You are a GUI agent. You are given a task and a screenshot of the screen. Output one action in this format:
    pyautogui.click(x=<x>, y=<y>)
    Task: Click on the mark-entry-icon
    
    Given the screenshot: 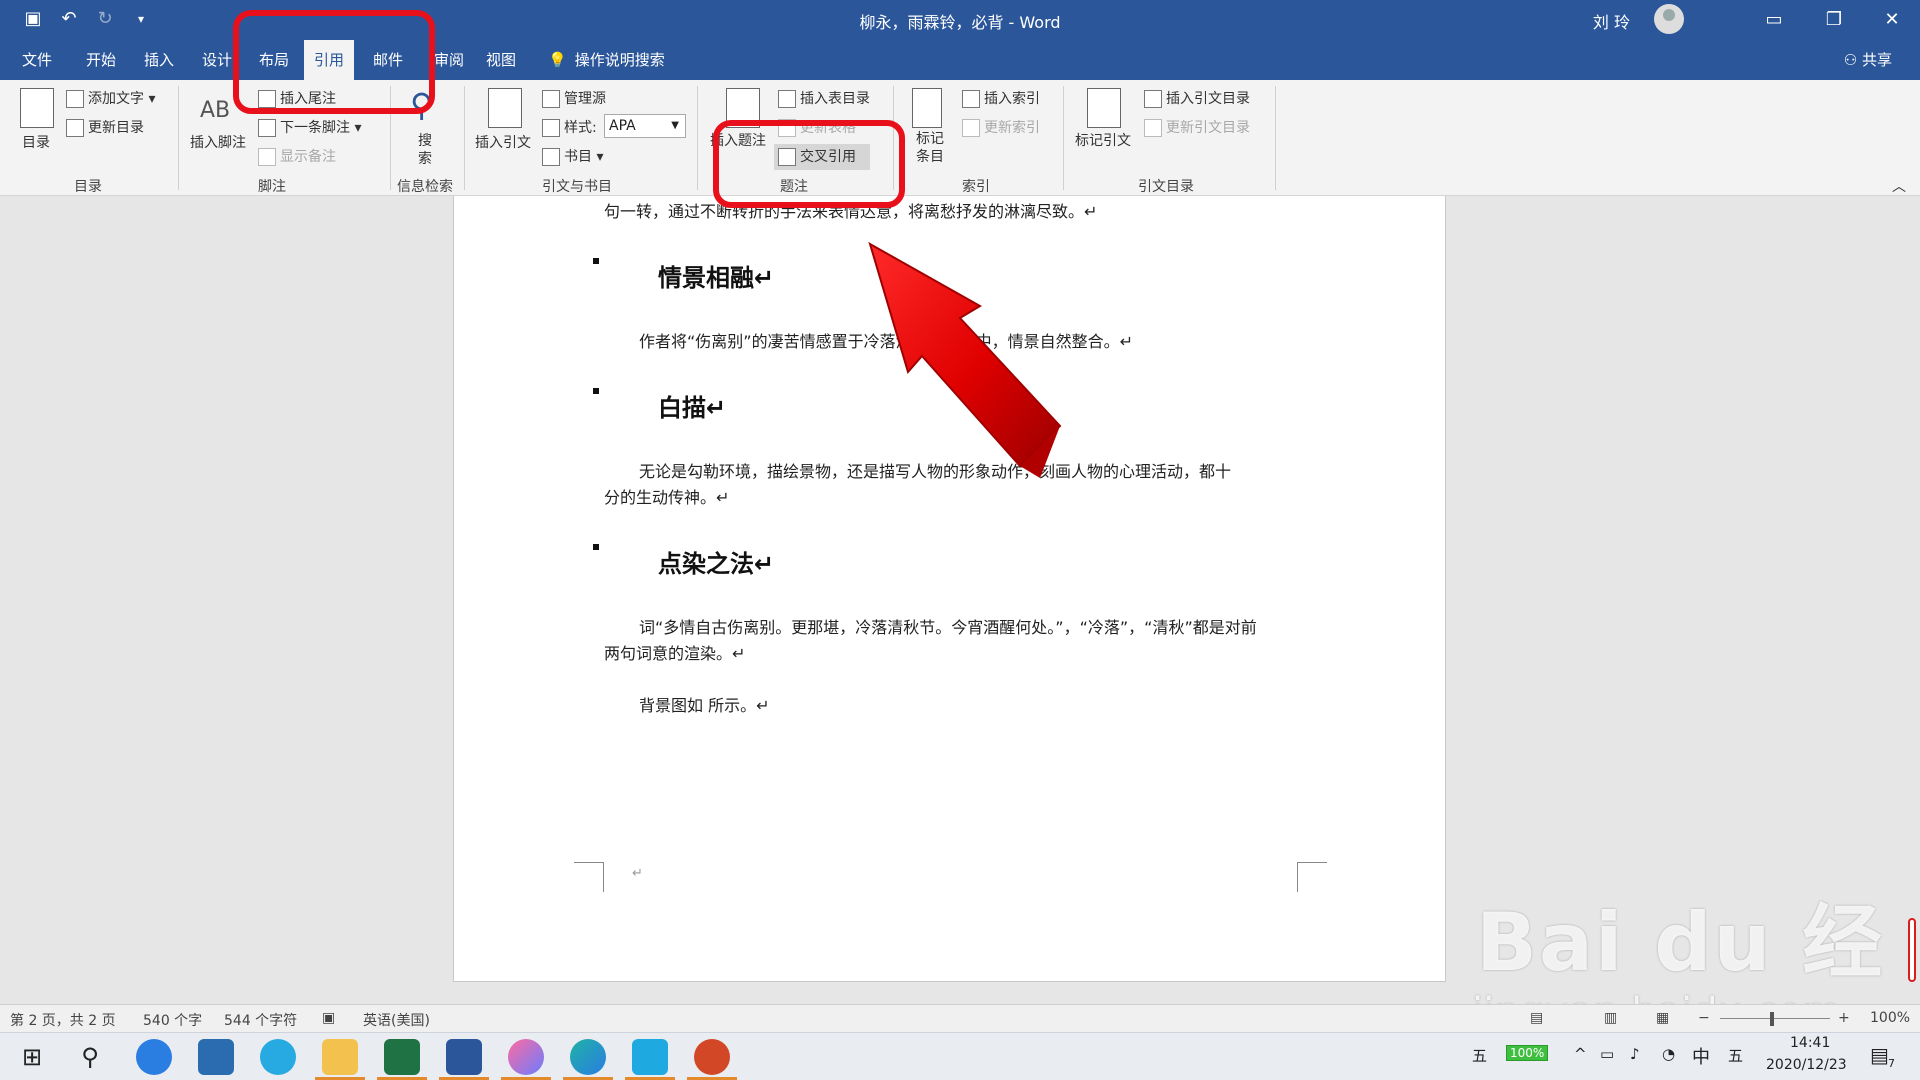 What is the action you would take?
    pyautogui.click(x=927, y=108)
    